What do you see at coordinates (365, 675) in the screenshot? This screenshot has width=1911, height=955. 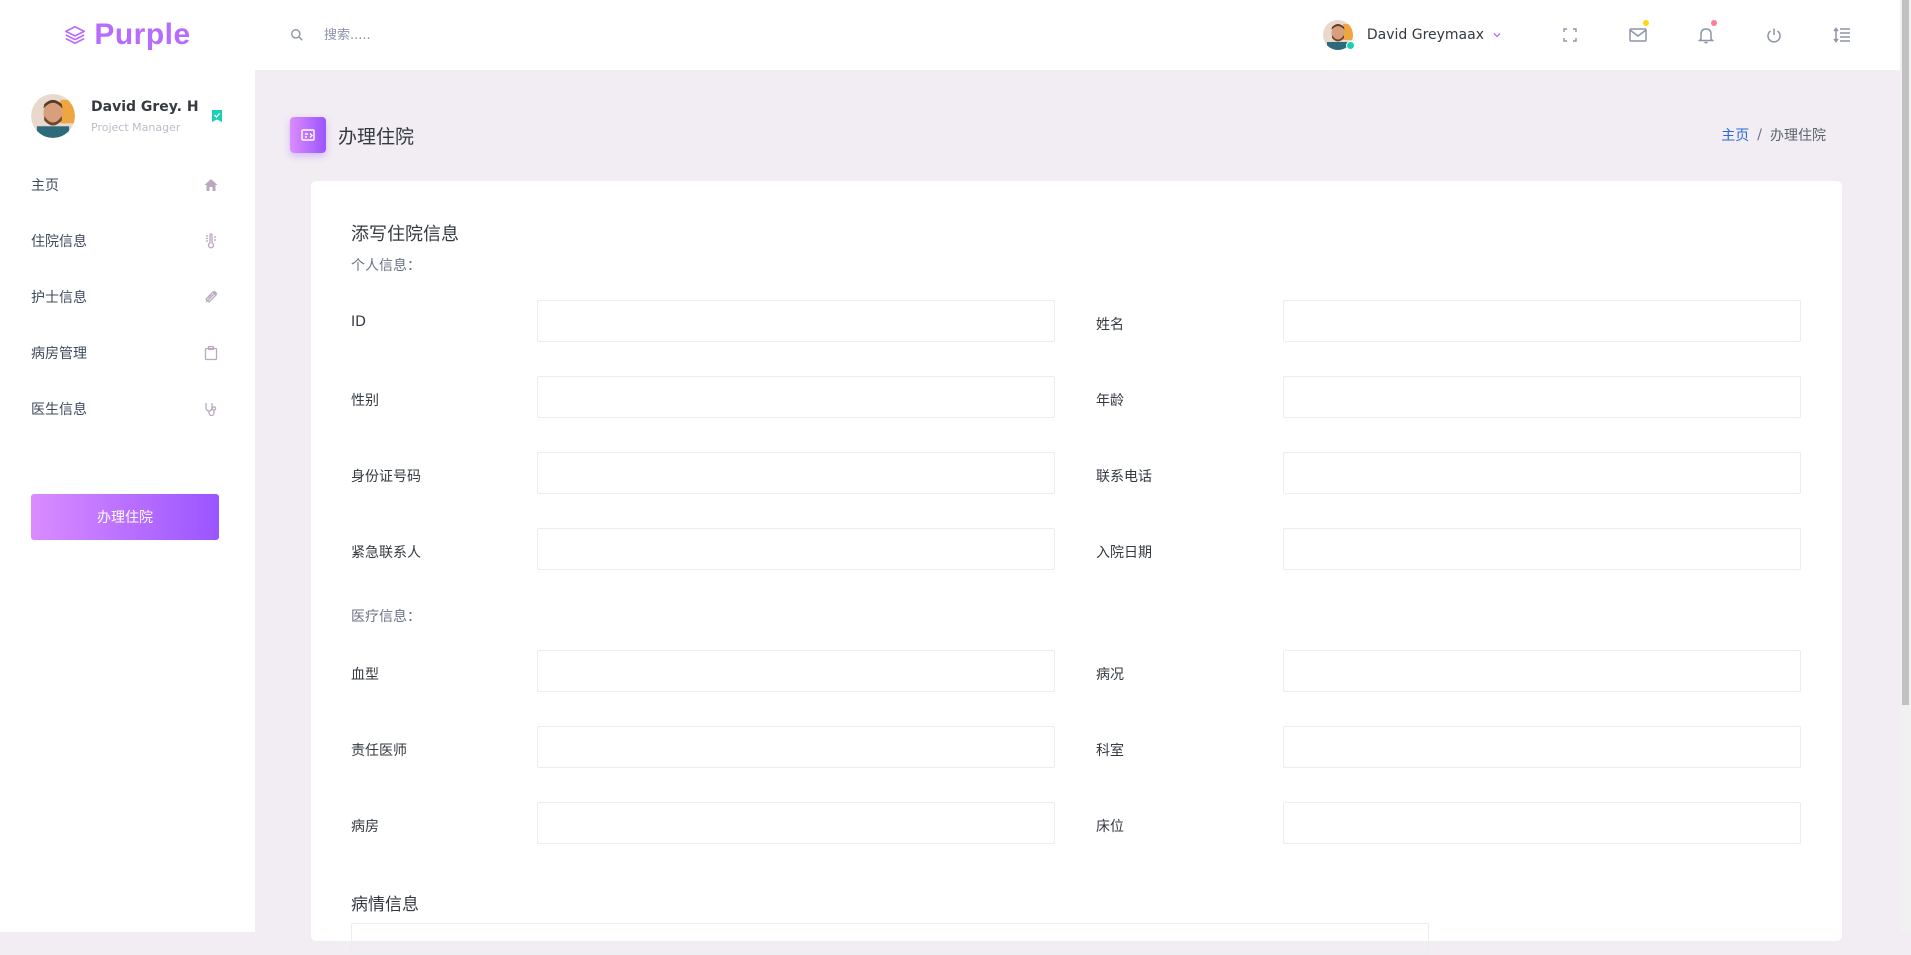 I see `blood-type-label: 血型` at bounding box center [365, 675].